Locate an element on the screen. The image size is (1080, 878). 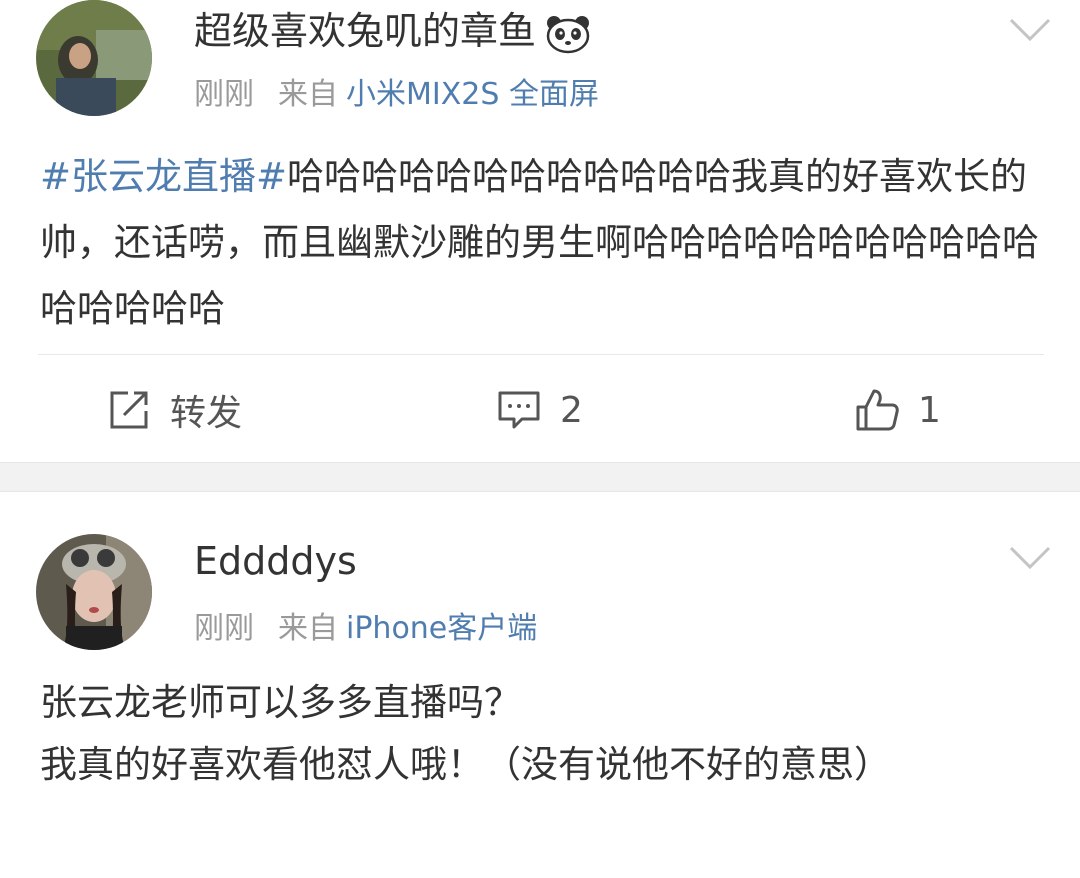
panda-icon is located at coordinates (568, 34).